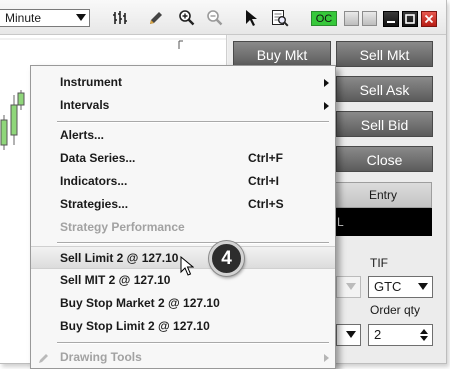 Image resolution: width=450 pixels, height=369 pixels. What do you see at coordinates (266, 204) in the screenshot?
I see `menu-item-shortcut: Ctrl+S` at bounding box center [266, 204].